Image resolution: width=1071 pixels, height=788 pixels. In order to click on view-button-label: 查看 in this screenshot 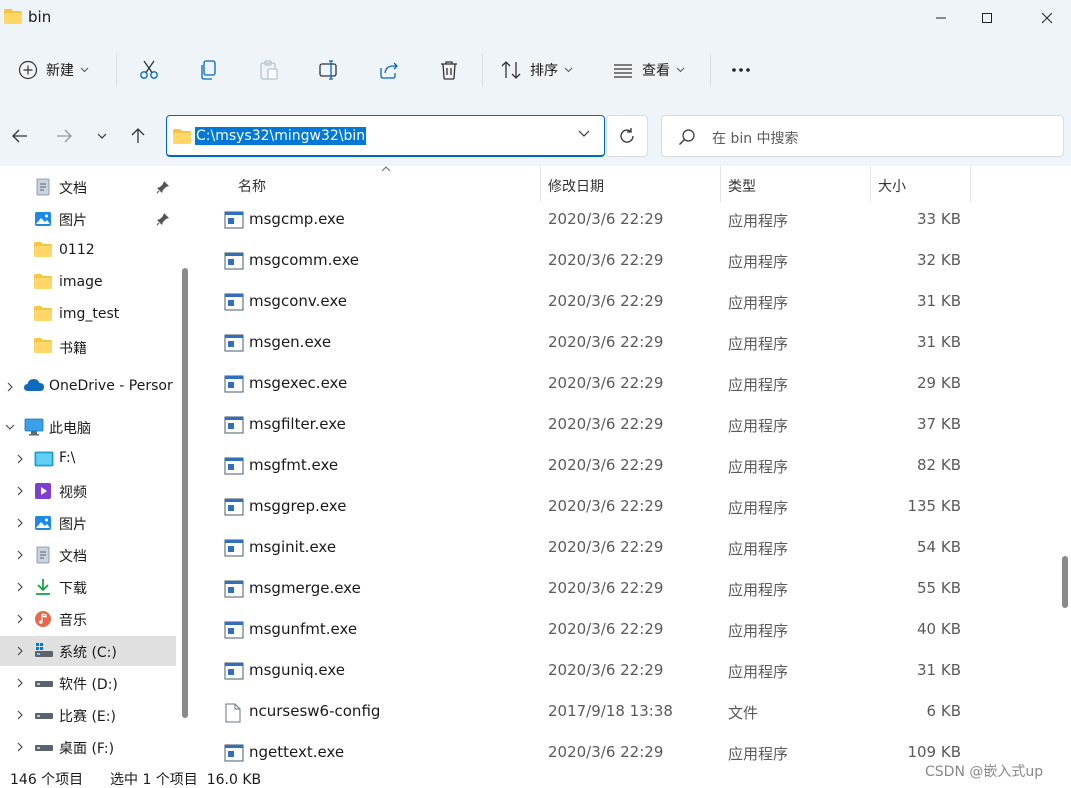, I will do `click(656, 71)`.